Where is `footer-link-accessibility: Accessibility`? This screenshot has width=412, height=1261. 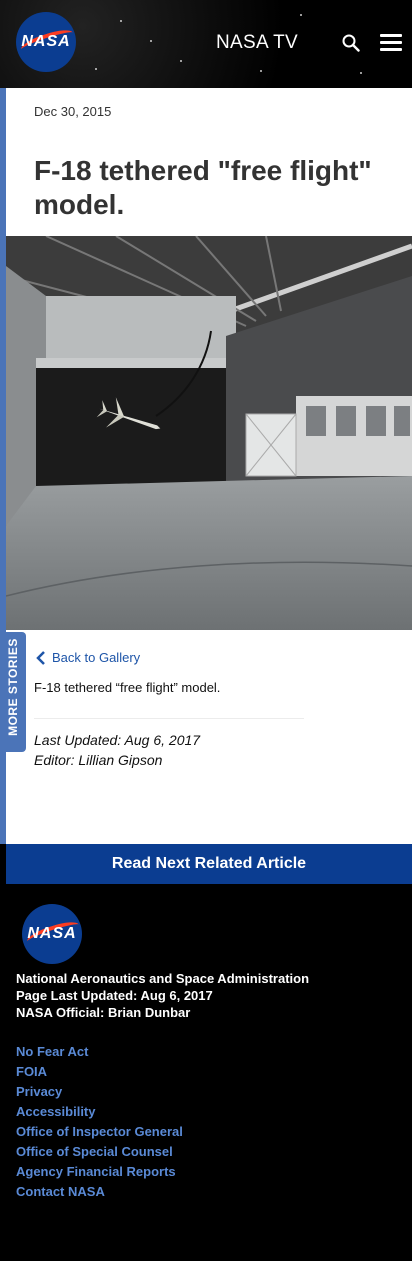
footer-link-accessibility: Accessibility is located at coordinates (99, 1112).